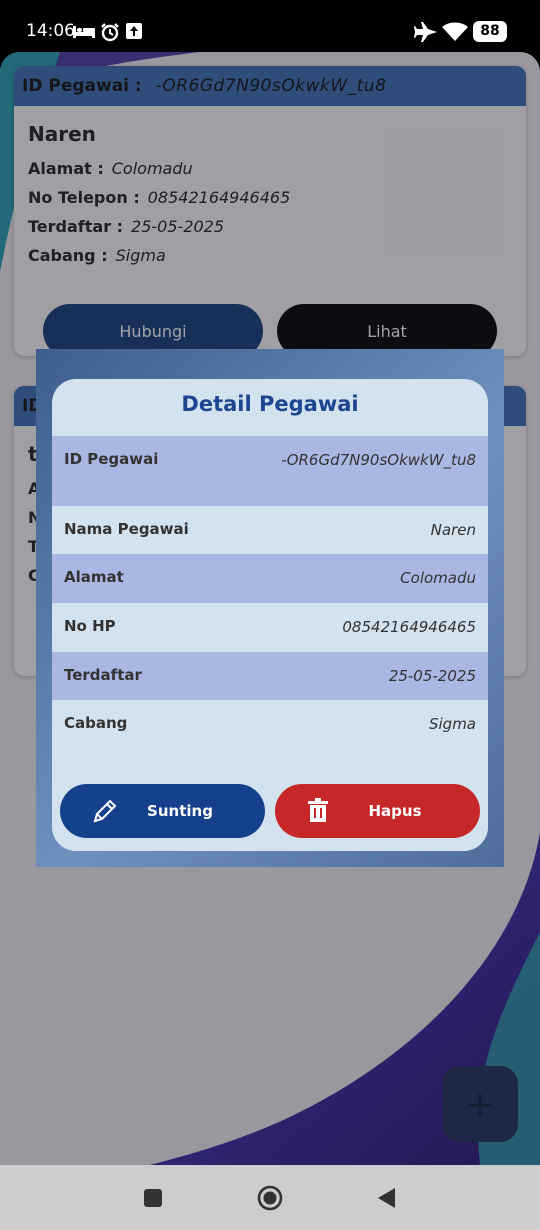 This screenshot has width=540, height=1230. I want to click on detail-row-registered: Terdaftar 25-05-2025, so click(270, 676).